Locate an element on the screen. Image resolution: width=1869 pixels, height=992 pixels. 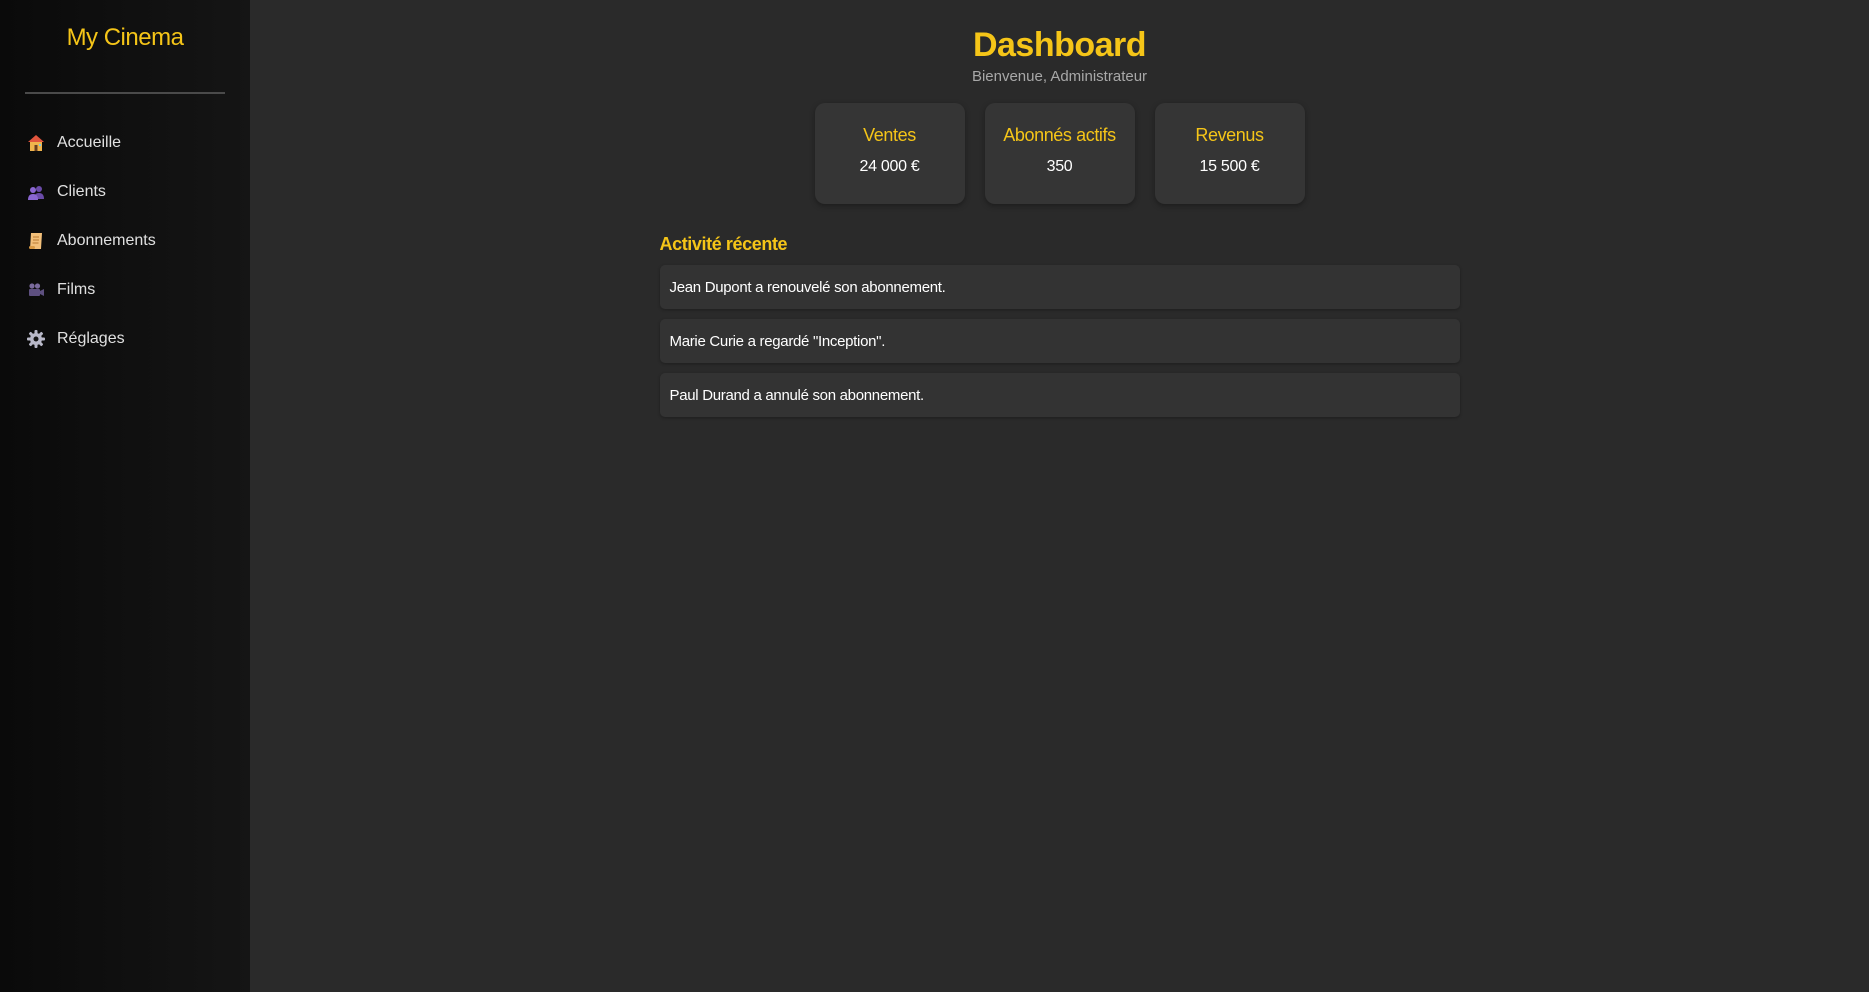
welcome-subtitle: Bienvenue, Administrateur is located at coordinates (1059, 76).